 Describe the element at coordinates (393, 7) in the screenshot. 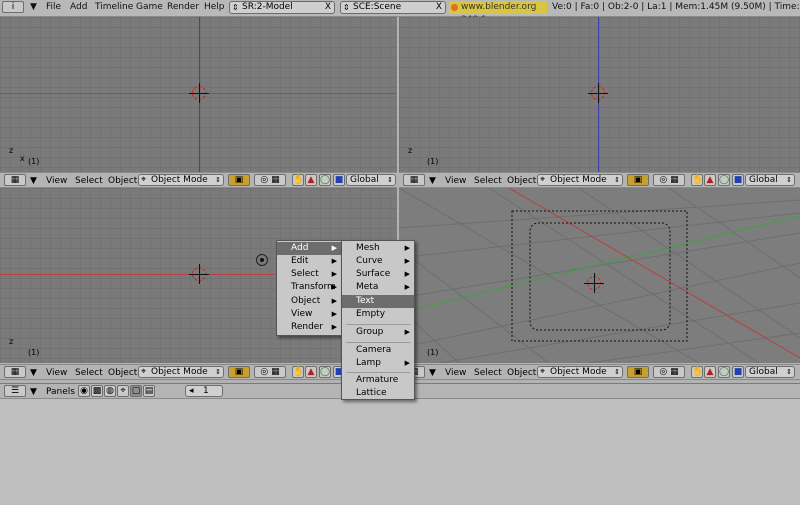

I see `scene-selector: ⇕ SCE:Scene X` at that location.